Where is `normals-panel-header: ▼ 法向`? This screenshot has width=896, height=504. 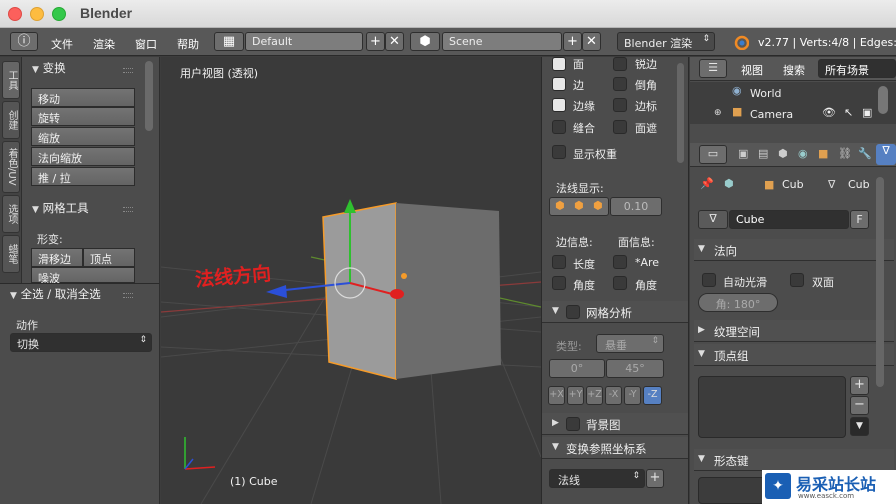
normals-panel-header: ▼ 法向 is located at coordinates (794, 250).